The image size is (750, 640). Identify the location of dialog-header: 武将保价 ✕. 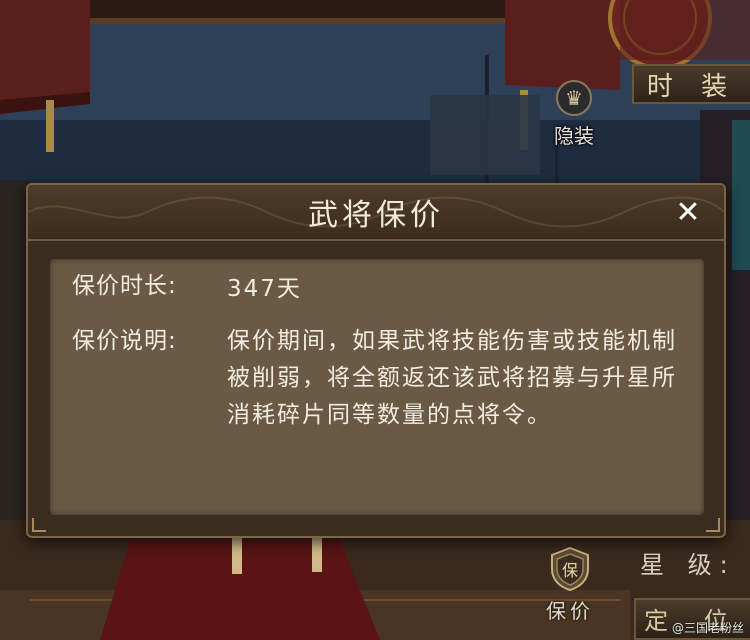
(376, 213).